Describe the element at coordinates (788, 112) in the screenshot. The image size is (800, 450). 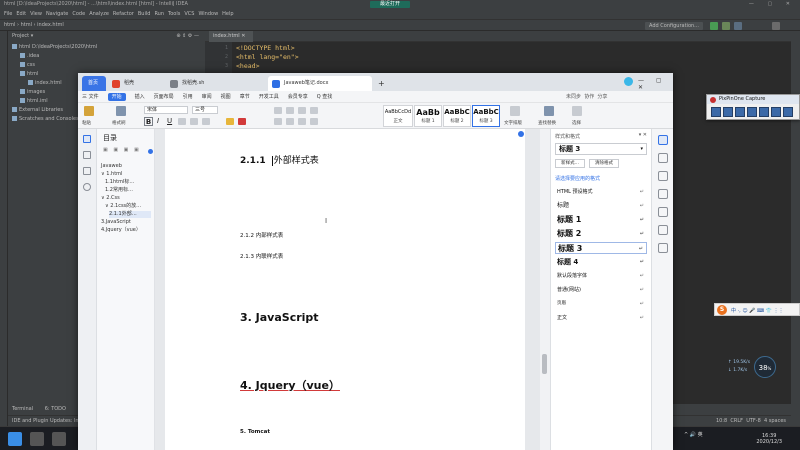
I see `capture-settings-icon` at that location.